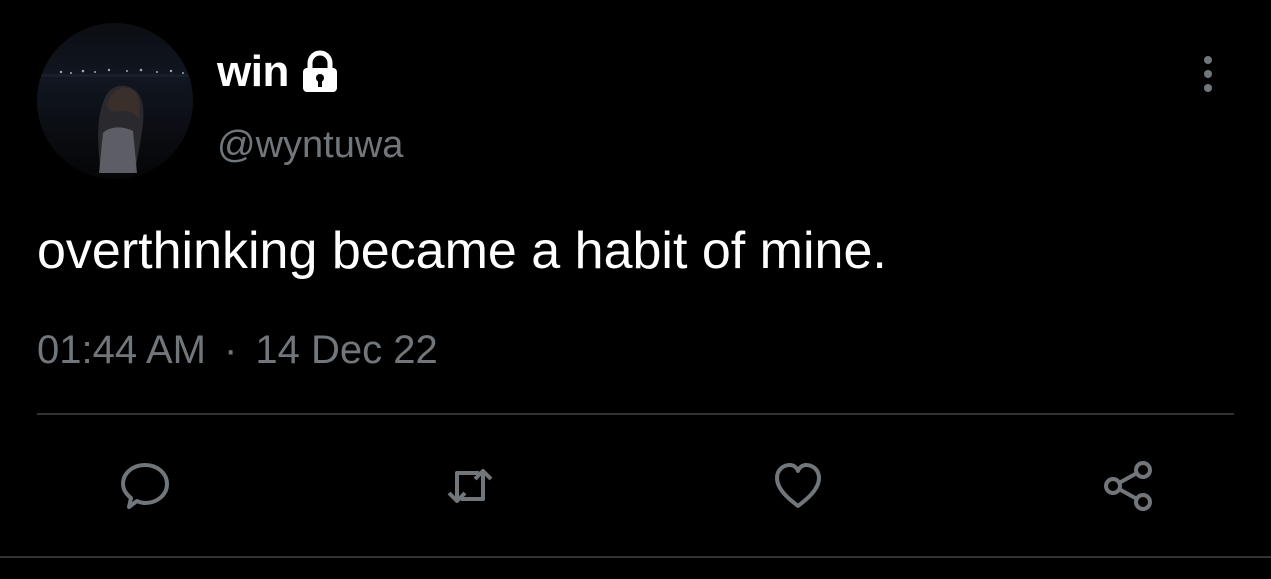  Describe the element at coordinates (346, 350) in the screenshot. I see `tweet-date: 14 Dec 22` at that location.